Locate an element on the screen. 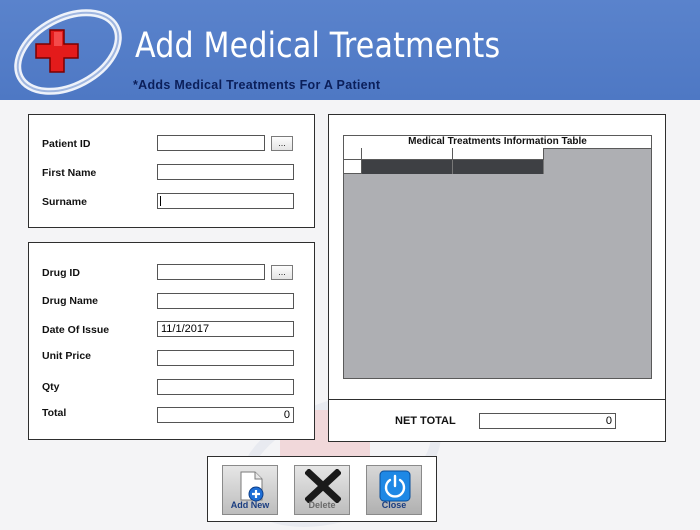 The height and width of the screenshot is (530, 700). qty-label: Qty is located at coordinates (51, 387).